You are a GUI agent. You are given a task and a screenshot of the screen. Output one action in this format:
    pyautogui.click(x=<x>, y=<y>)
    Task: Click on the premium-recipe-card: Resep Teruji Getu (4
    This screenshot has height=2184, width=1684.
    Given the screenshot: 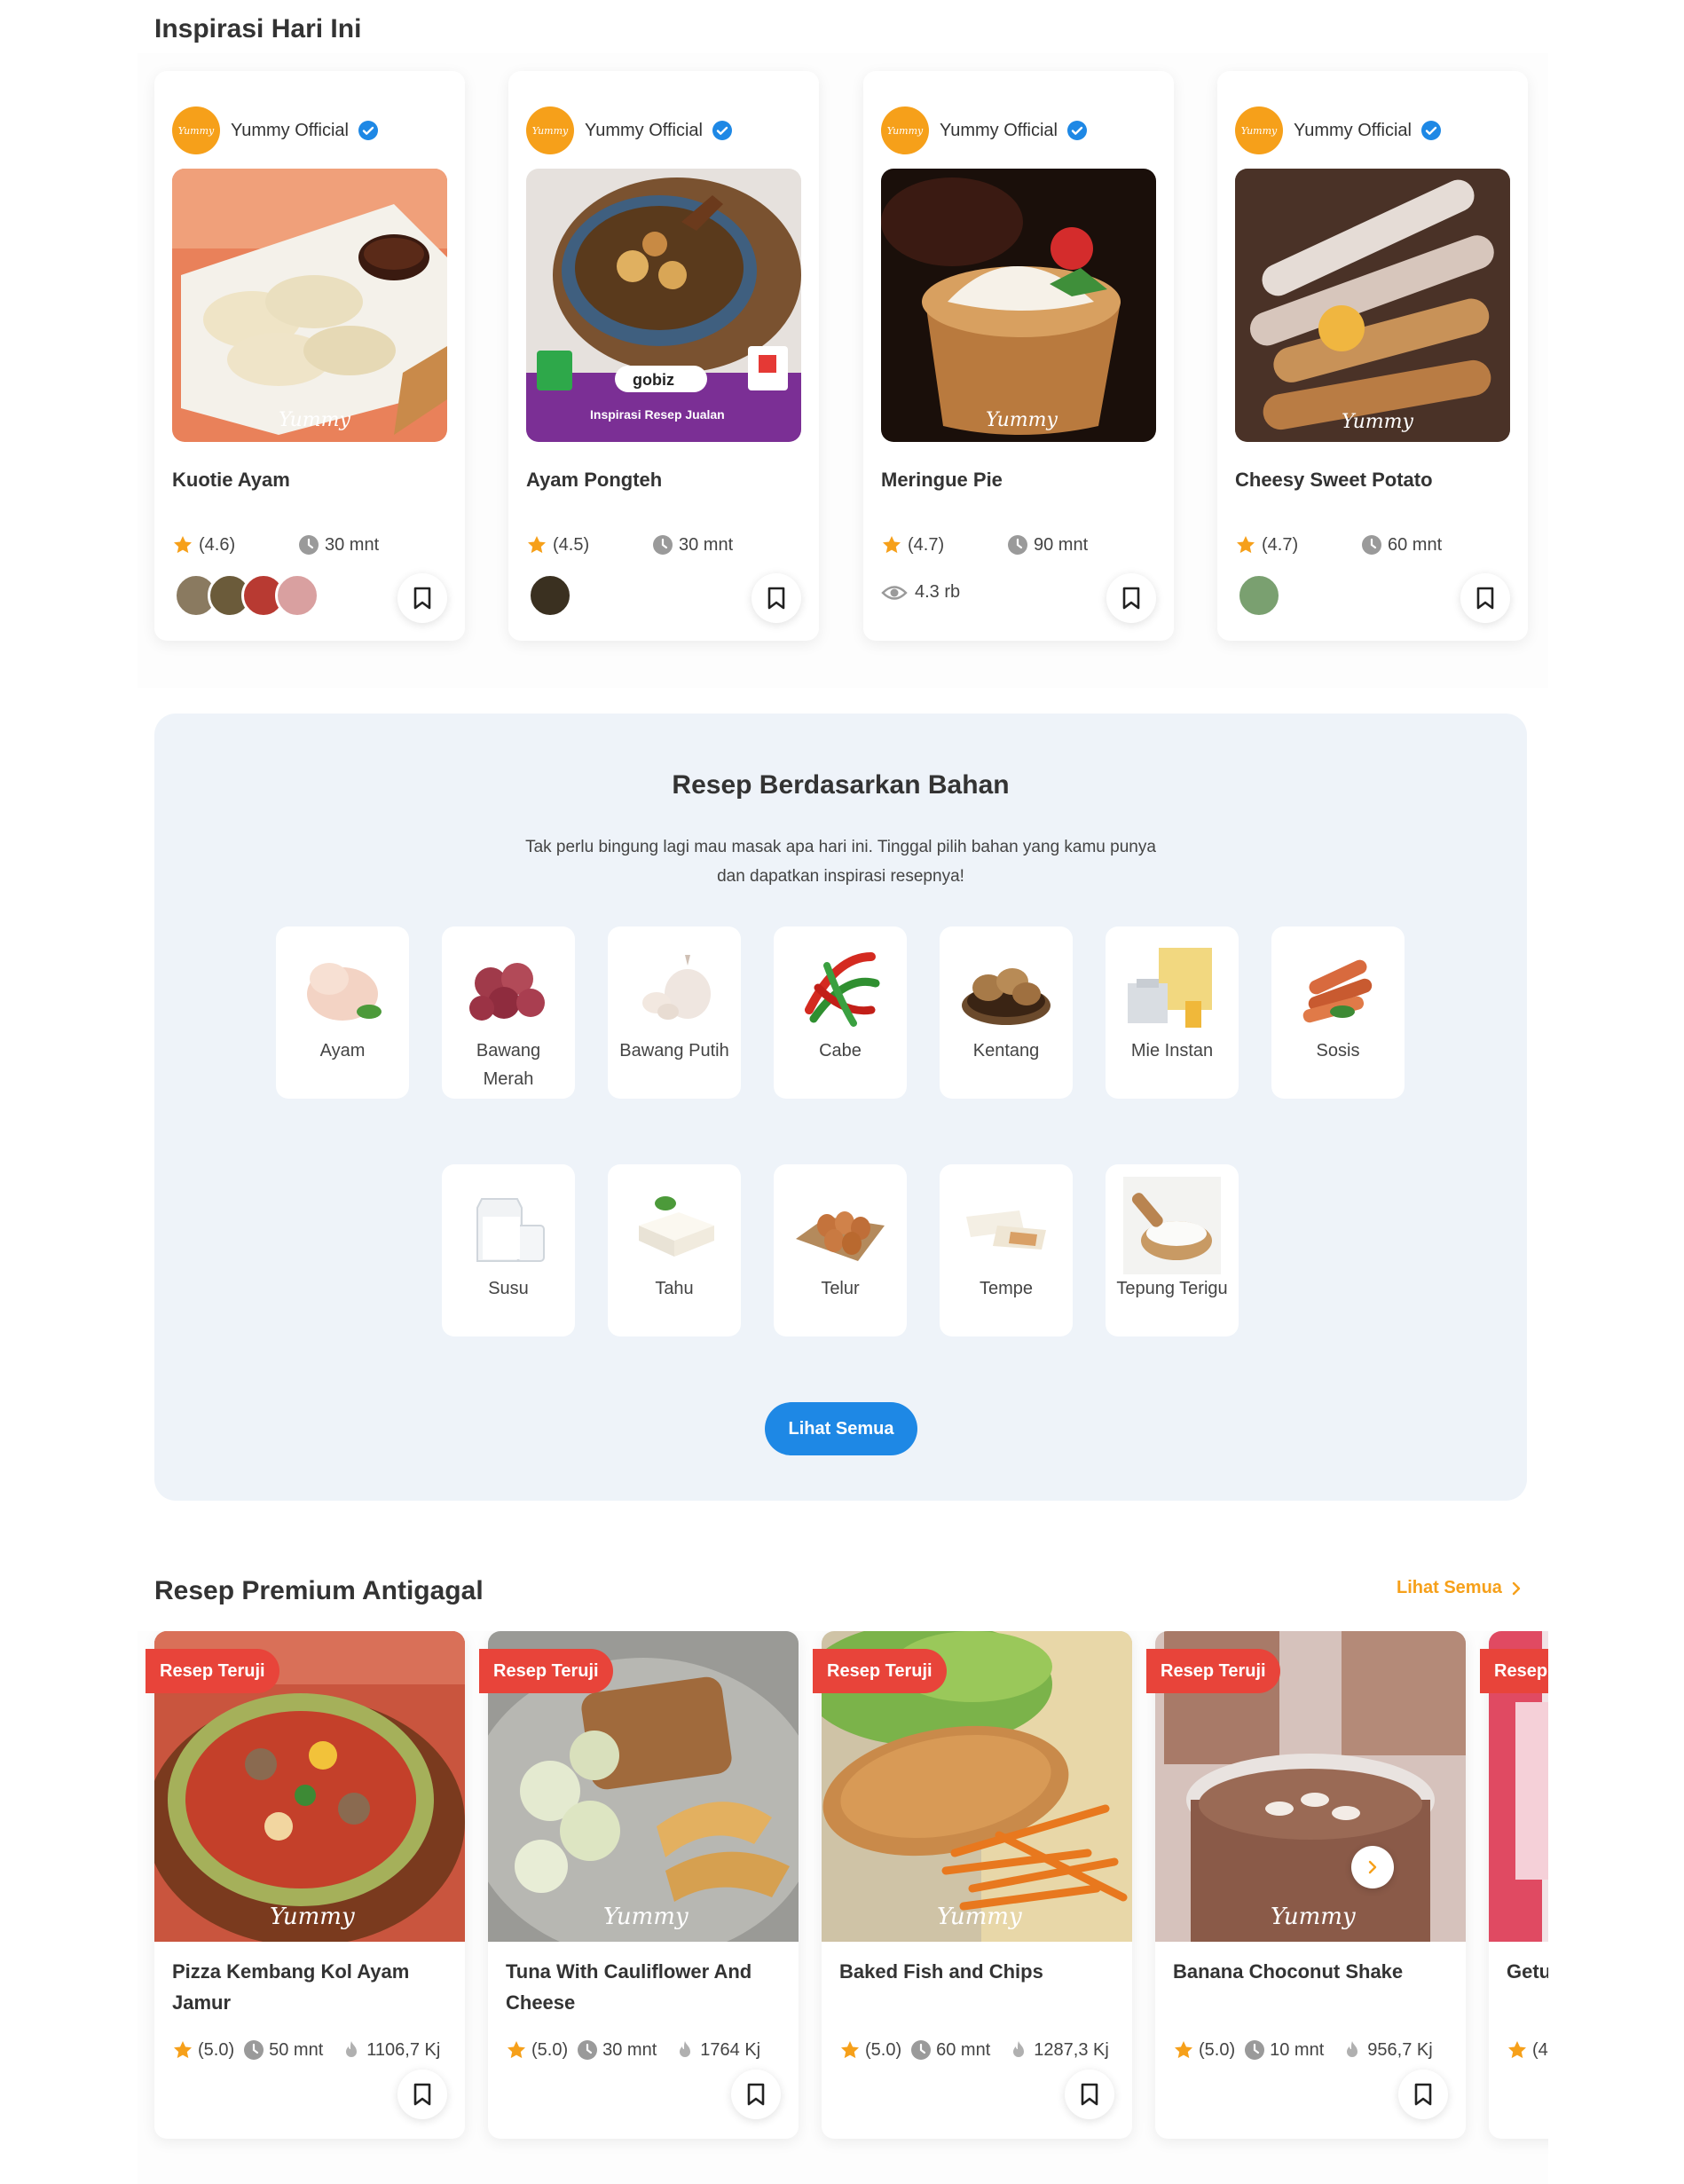 What is the action you would take?
    pyautogui.click(x=1514, y=1885)
    